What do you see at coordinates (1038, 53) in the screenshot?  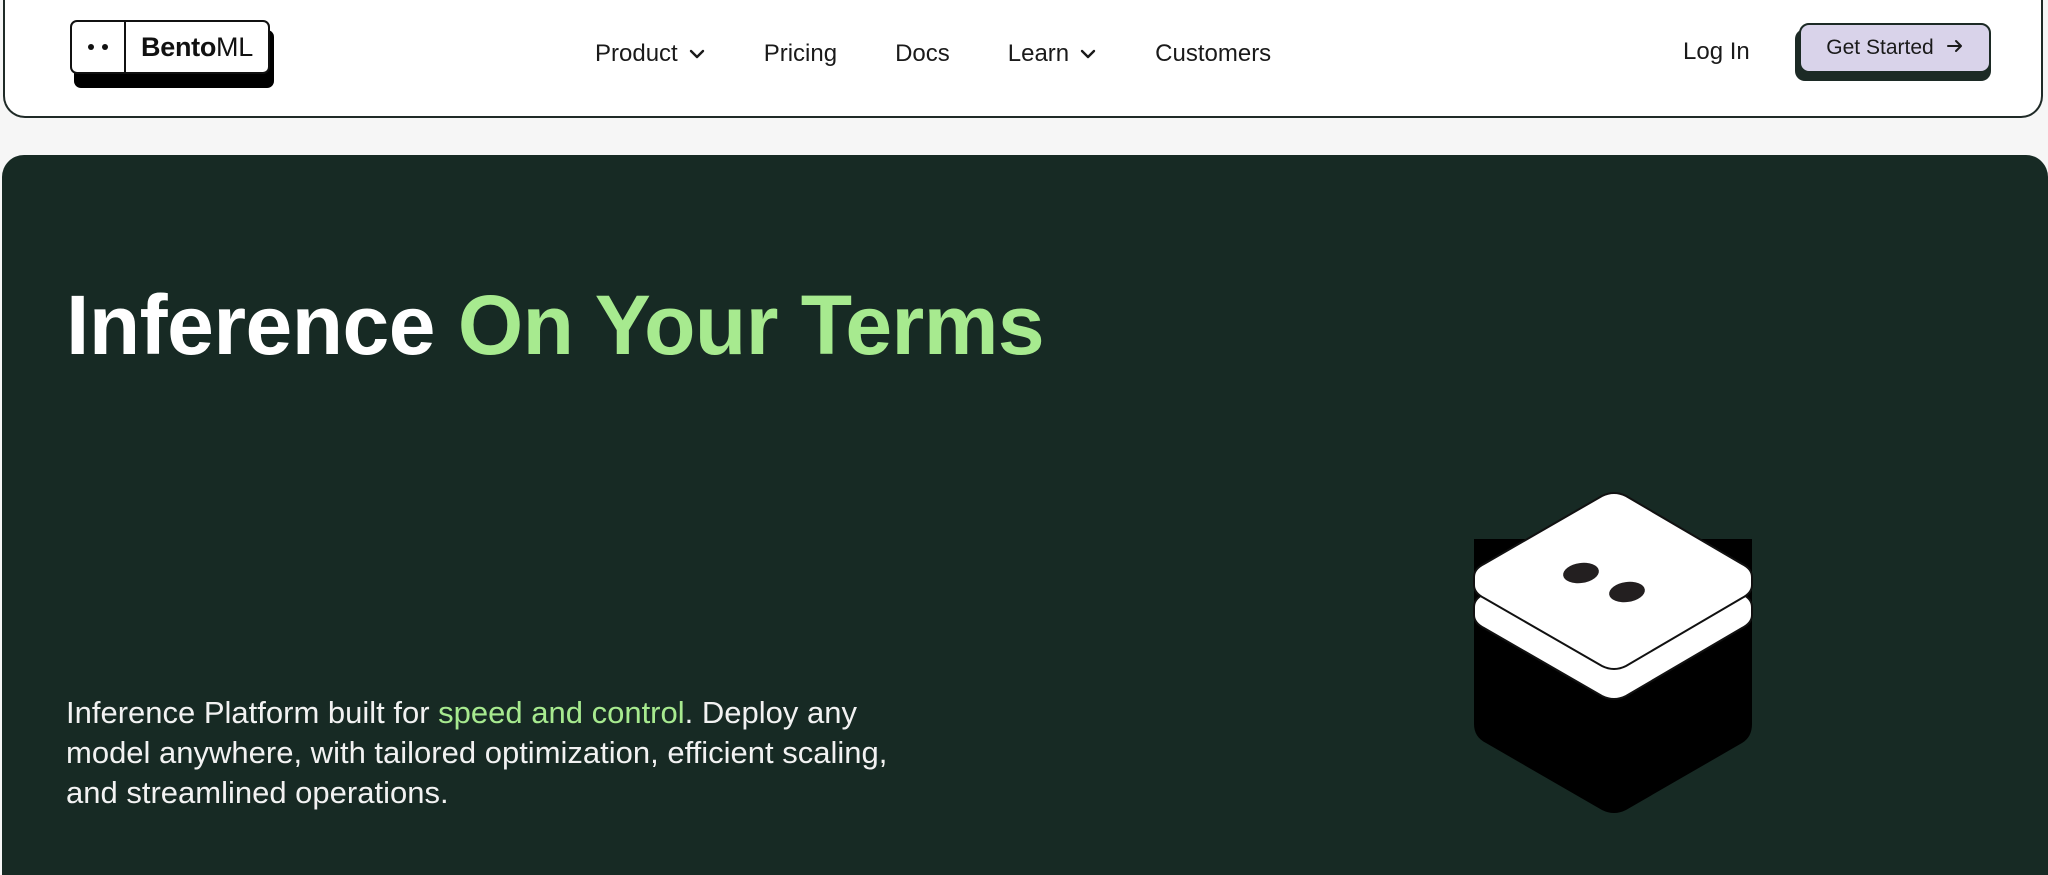 I see `nav-item-label: Learn` at bounding box center [1038, 53].